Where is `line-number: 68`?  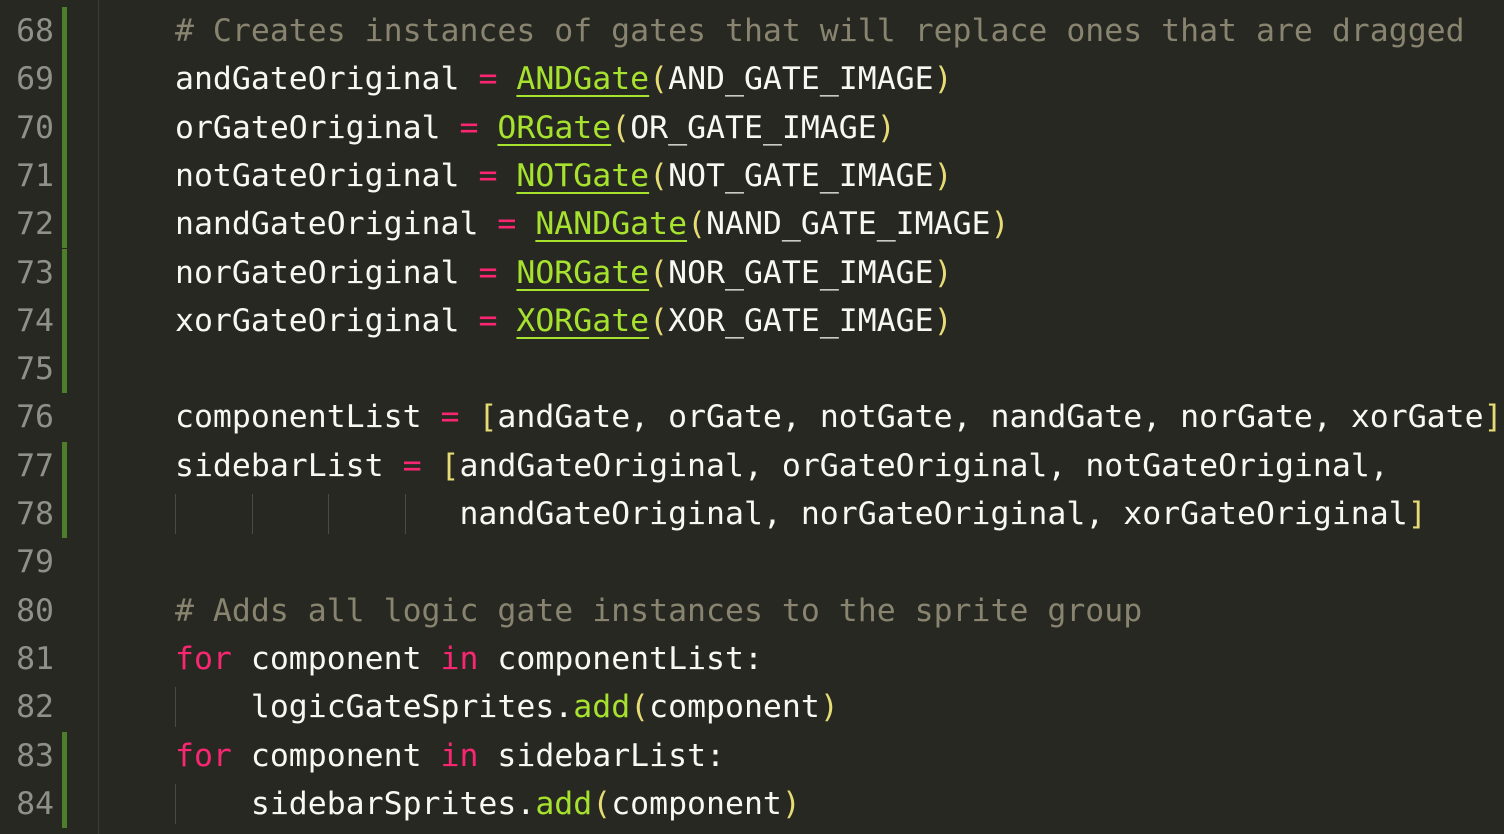
line-number: 68 is located at coordinates (27, 31).